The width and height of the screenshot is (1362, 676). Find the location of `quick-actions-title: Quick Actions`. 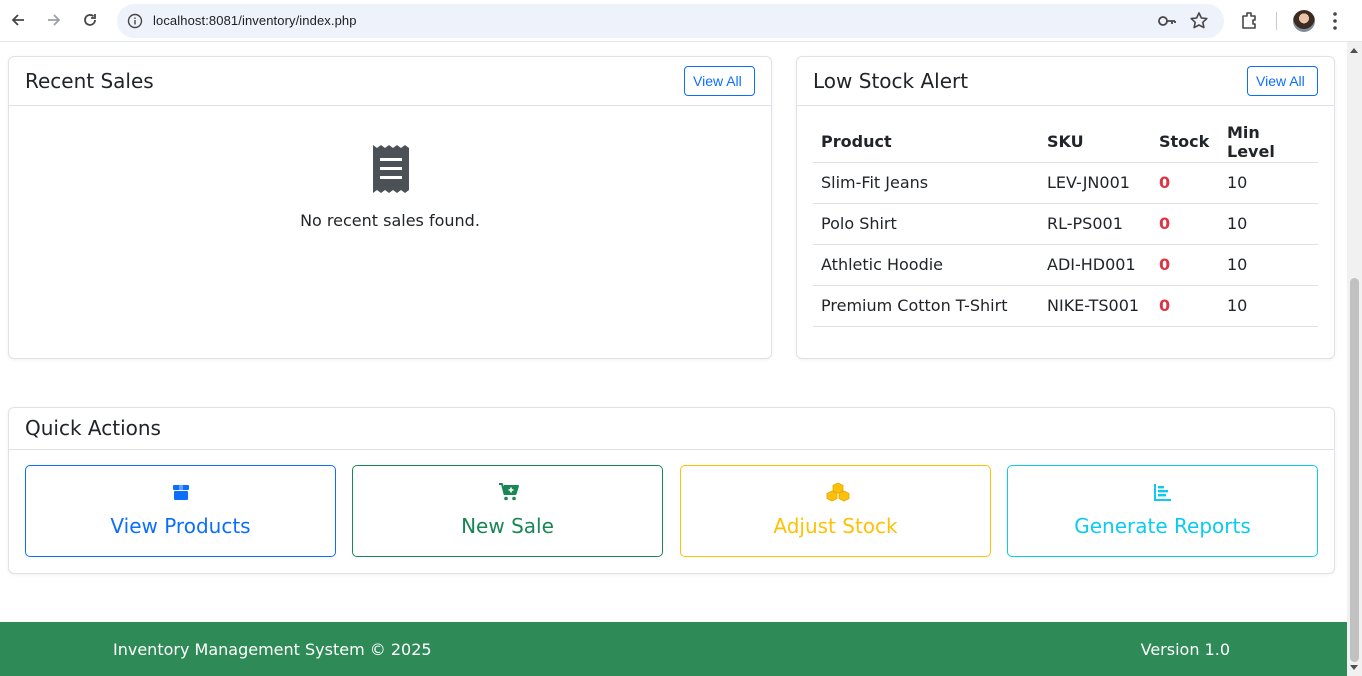

quick-actions-title: Quick Actions is located at coordinates (93, 428).